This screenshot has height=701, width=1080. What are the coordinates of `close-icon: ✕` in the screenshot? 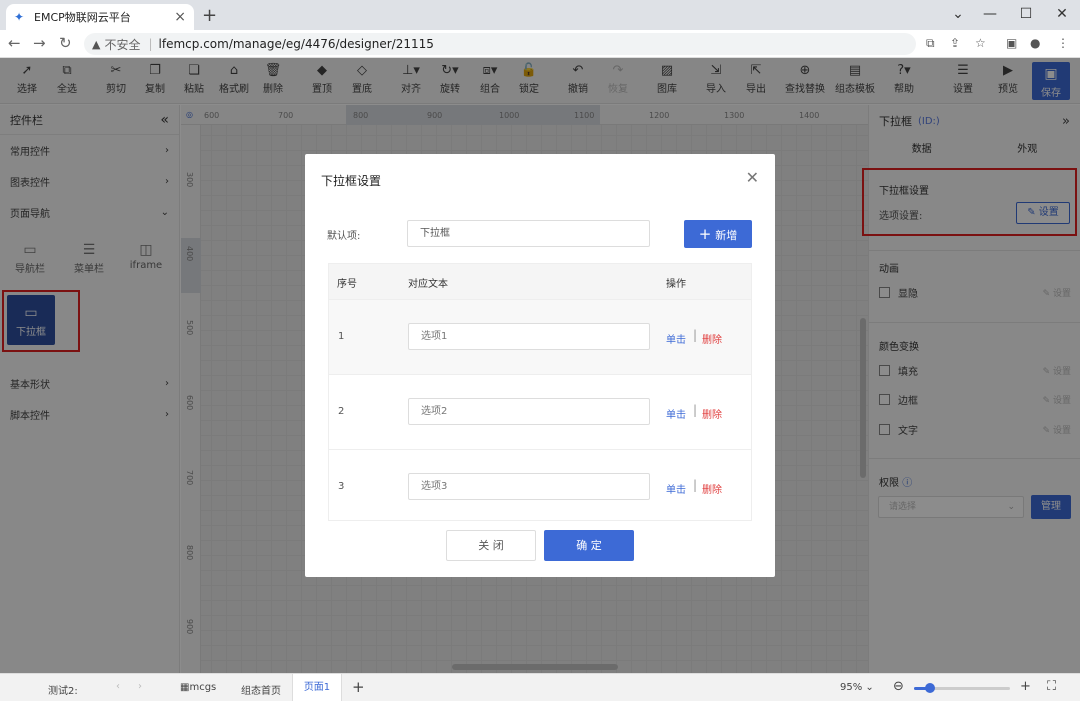 It's located at (752, 177).